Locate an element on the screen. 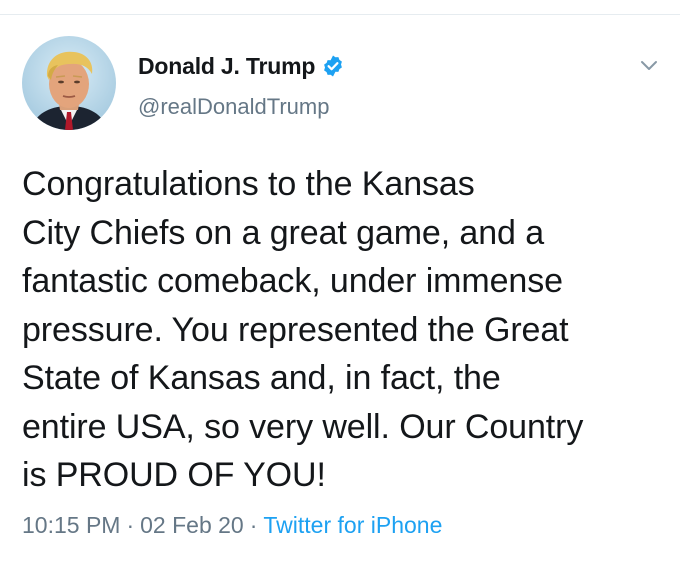 The height and width of the screenshot is (563, 680). avatar is located at coordinates (69, 83).